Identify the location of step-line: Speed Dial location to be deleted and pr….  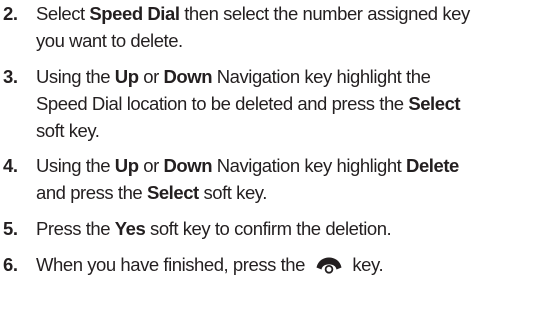
(283, 103).